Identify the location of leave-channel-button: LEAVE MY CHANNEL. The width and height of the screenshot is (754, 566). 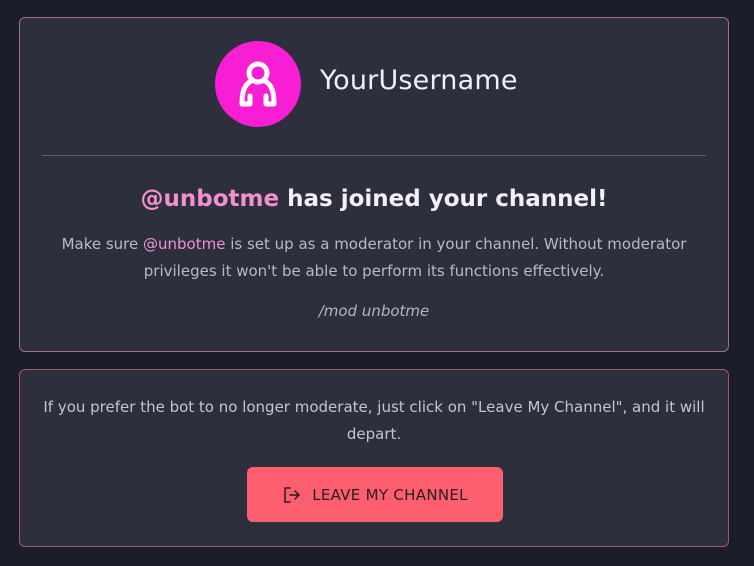
(375, 494).